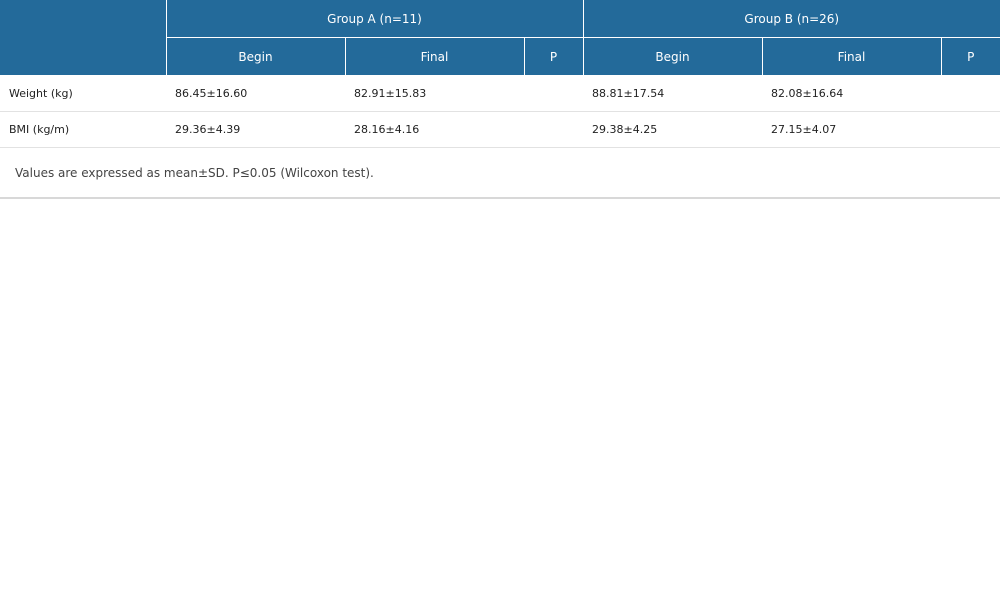 Image resolution: width=1000 pixels, height=600 pixels. Describe the element at coordinates (434, 56) in the screenshot. I see `group-a-final-header: Final` at that location.